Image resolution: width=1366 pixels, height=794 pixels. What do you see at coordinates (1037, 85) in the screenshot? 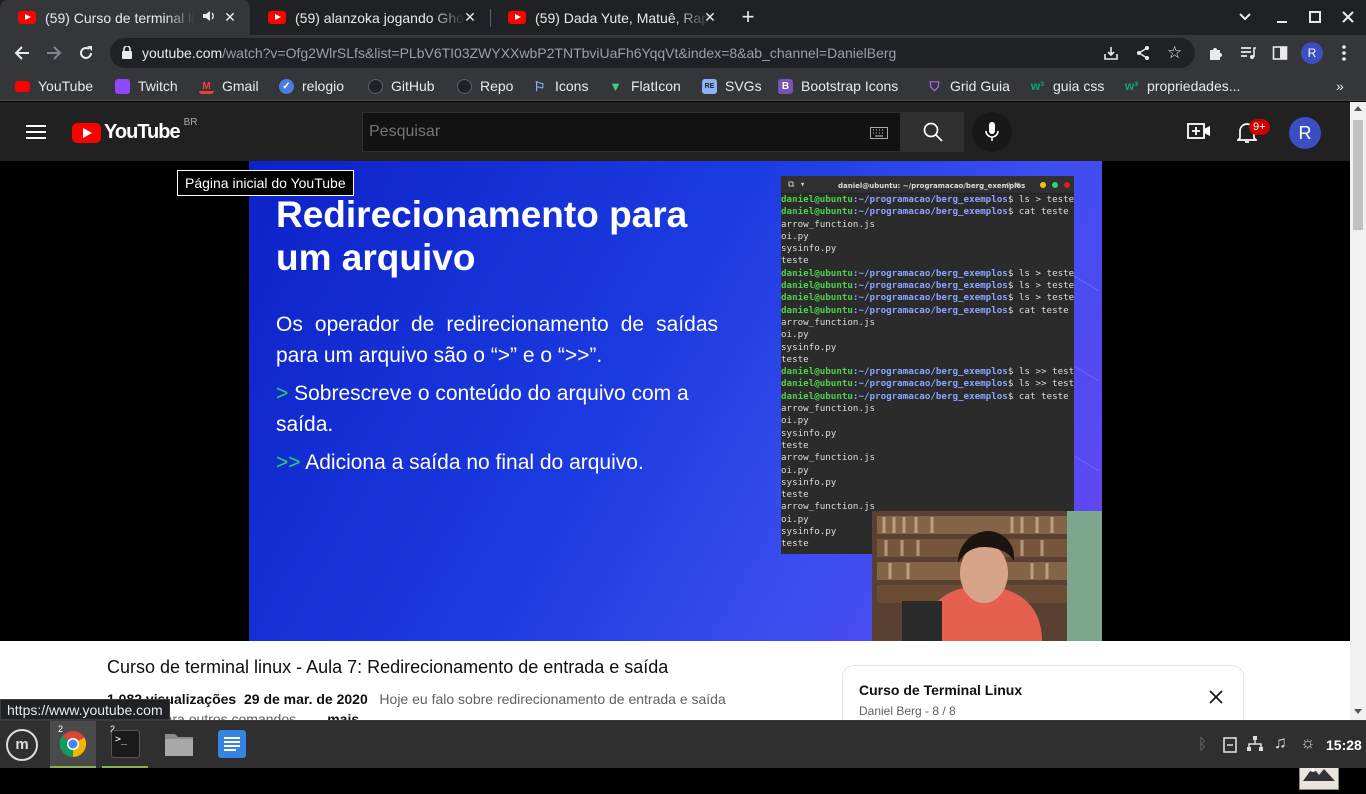
I see `w3-icon: w³` at bounding box center [1037, 85].